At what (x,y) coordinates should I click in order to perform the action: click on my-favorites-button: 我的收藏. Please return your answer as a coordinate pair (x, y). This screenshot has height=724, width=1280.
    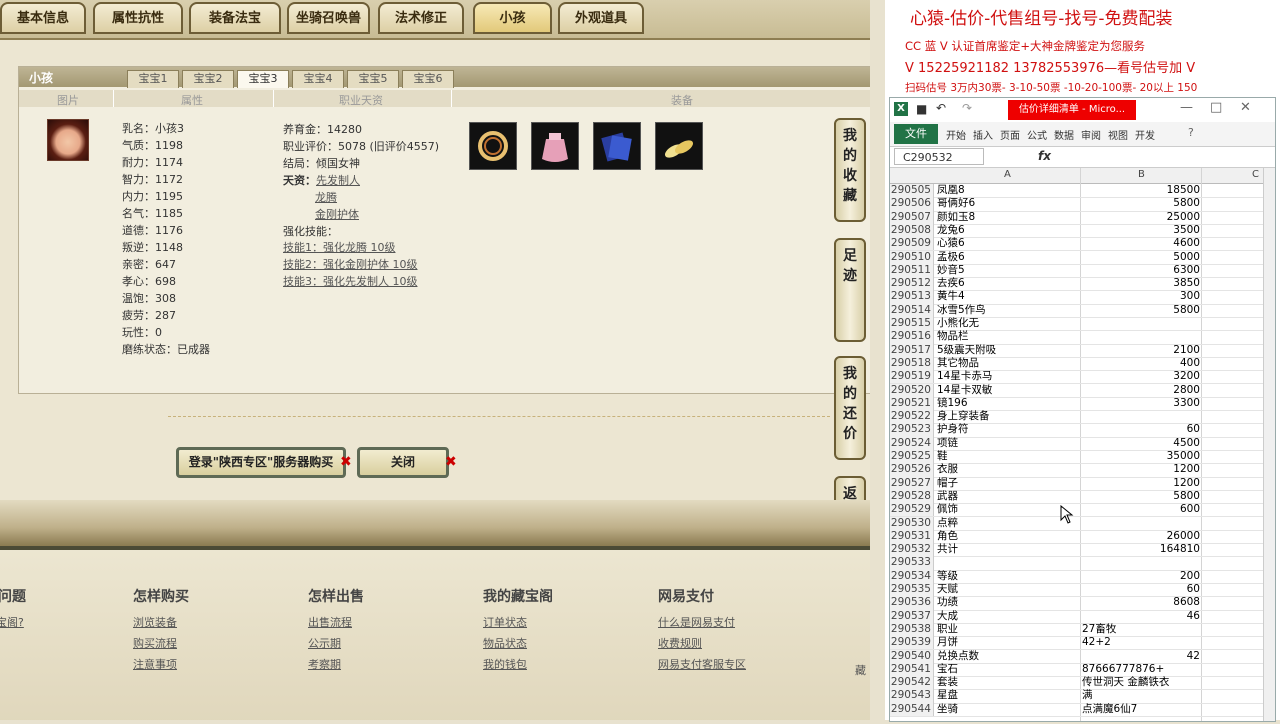
    Looking at the image, I should click on (850, 170).